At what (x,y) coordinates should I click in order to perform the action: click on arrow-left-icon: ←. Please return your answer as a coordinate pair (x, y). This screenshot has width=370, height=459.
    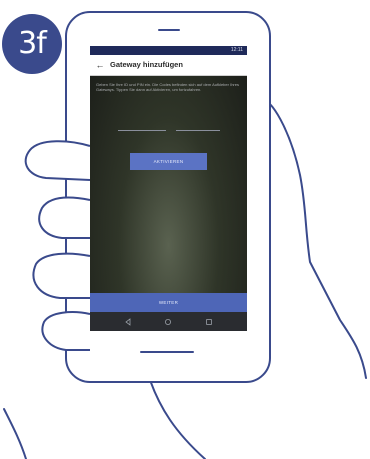
    Looking at the image, I should click on (100, 65).